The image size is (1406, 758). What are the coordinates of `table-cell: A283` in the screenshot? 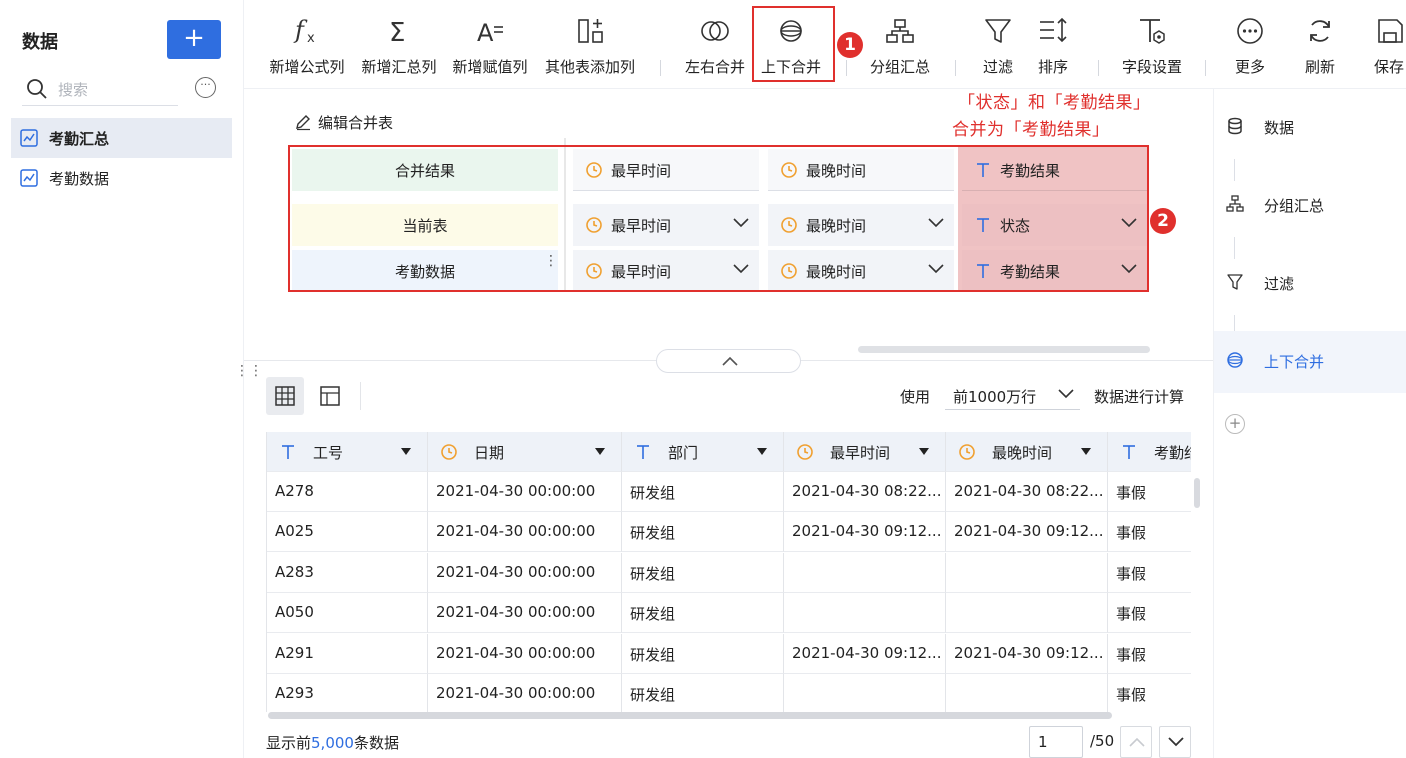 It's located at (347, 572).